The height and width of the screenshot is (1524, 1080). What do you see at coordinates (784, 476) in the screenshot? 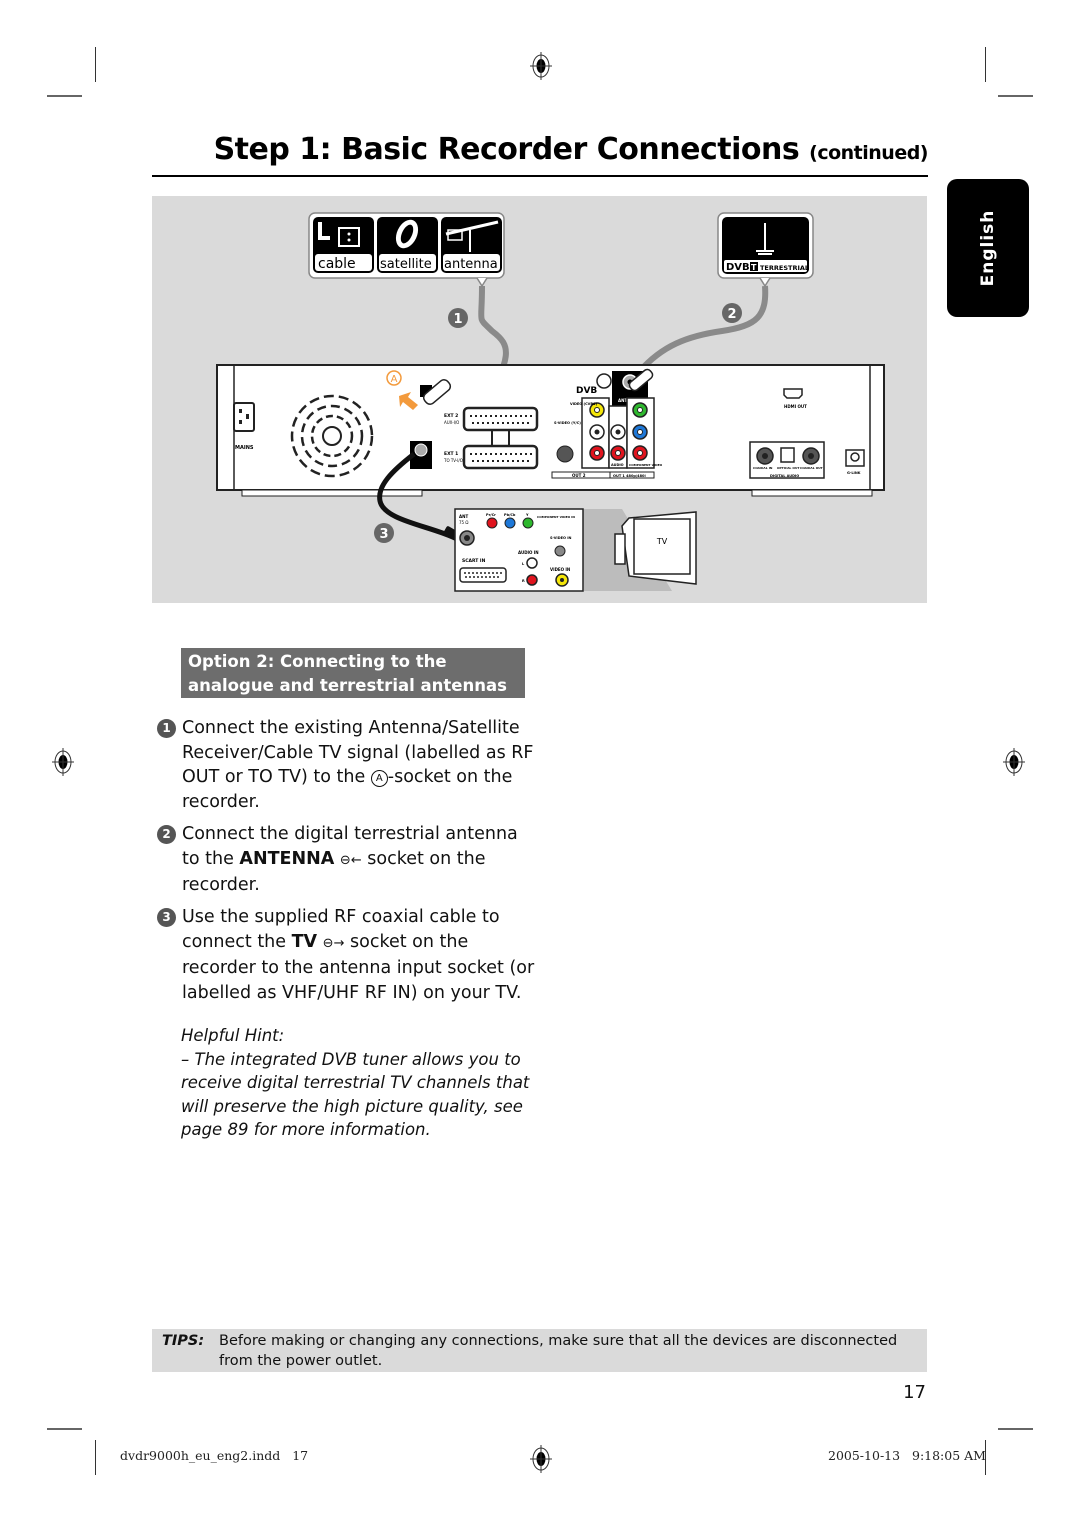
I see `digital-audio-label: DIGITAL AUDIO` at bounding box center [784, 476].